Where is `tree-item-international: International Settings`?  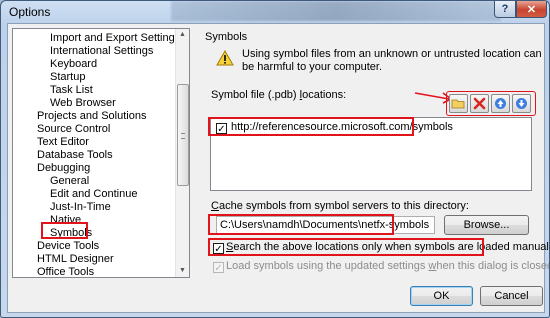
tree-item-international: International Settings is located at coordinates (101, 51).